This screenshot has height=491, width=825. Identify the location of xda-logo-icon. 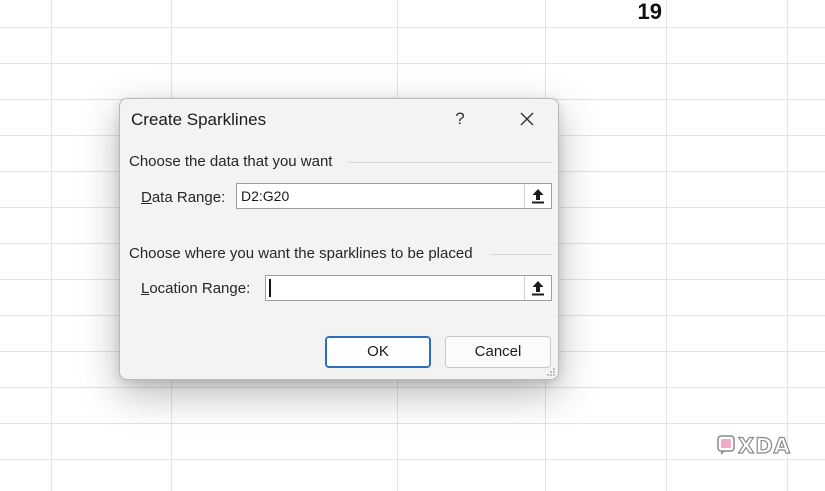
(726, 445).